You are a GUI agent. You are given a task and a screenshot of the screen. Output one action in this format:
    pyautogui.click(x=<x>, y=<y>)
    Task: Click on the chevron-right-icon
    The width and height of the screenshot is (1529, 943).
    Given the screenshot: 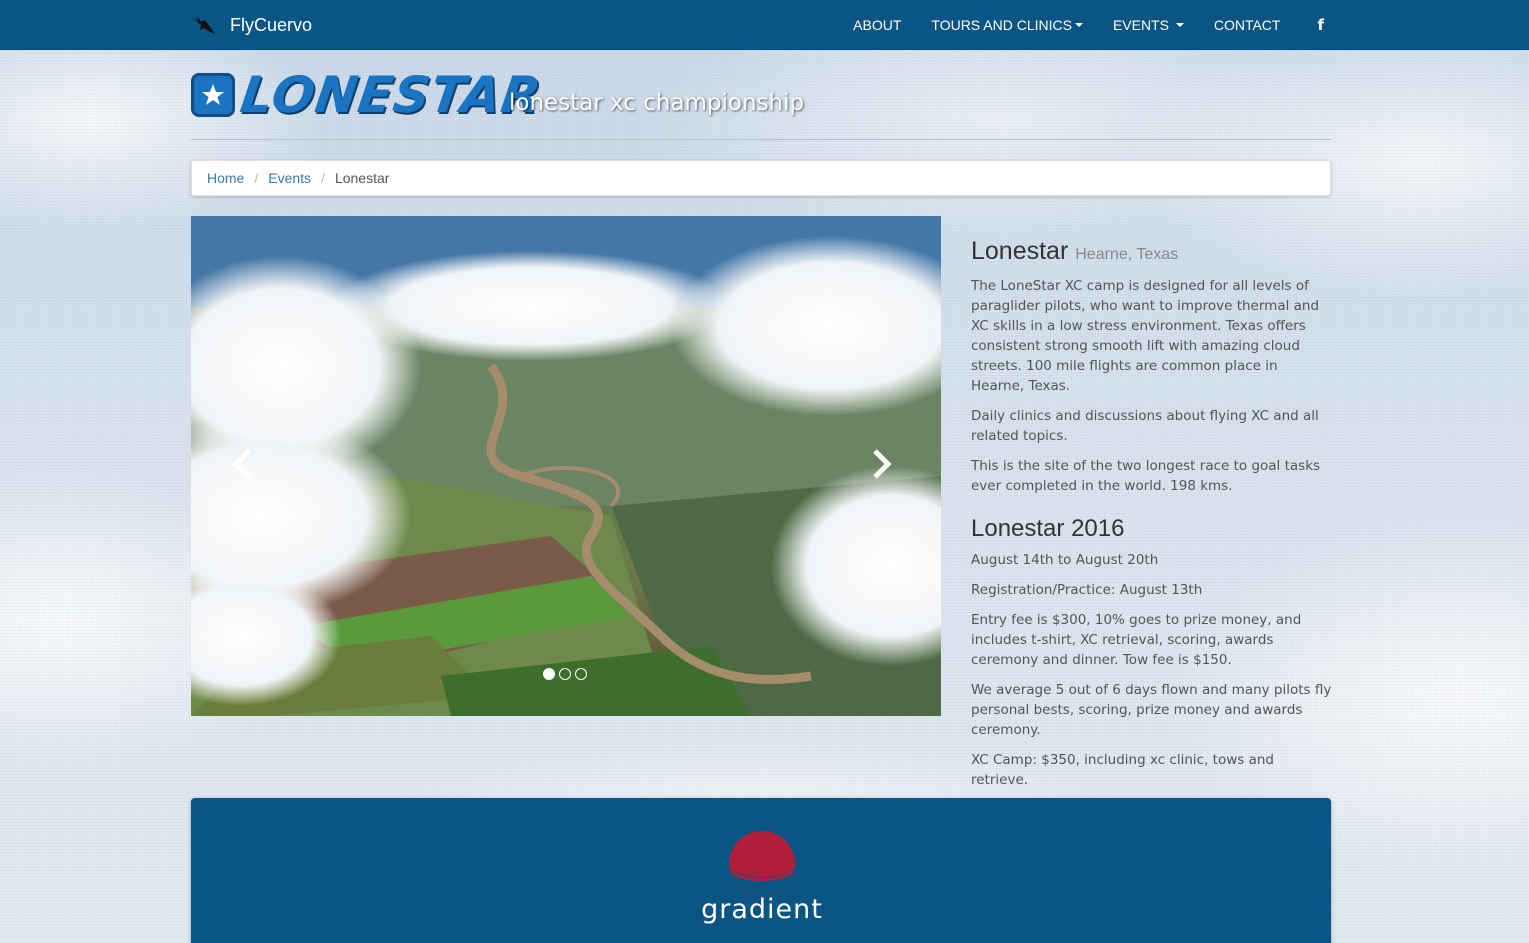 What is the action you would take?
    pyautogui.click(x=882, y=464)
    